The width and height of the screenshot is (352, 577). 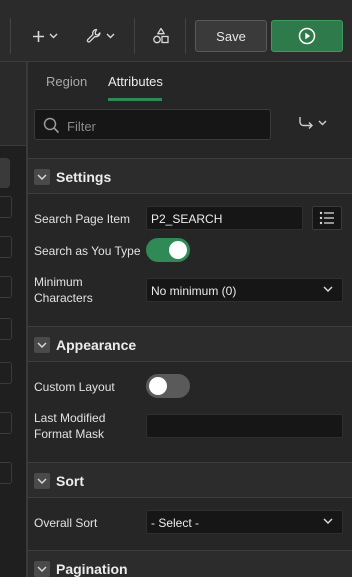 I want to click on left-pane-selected-node, so click(x=5, y=173).